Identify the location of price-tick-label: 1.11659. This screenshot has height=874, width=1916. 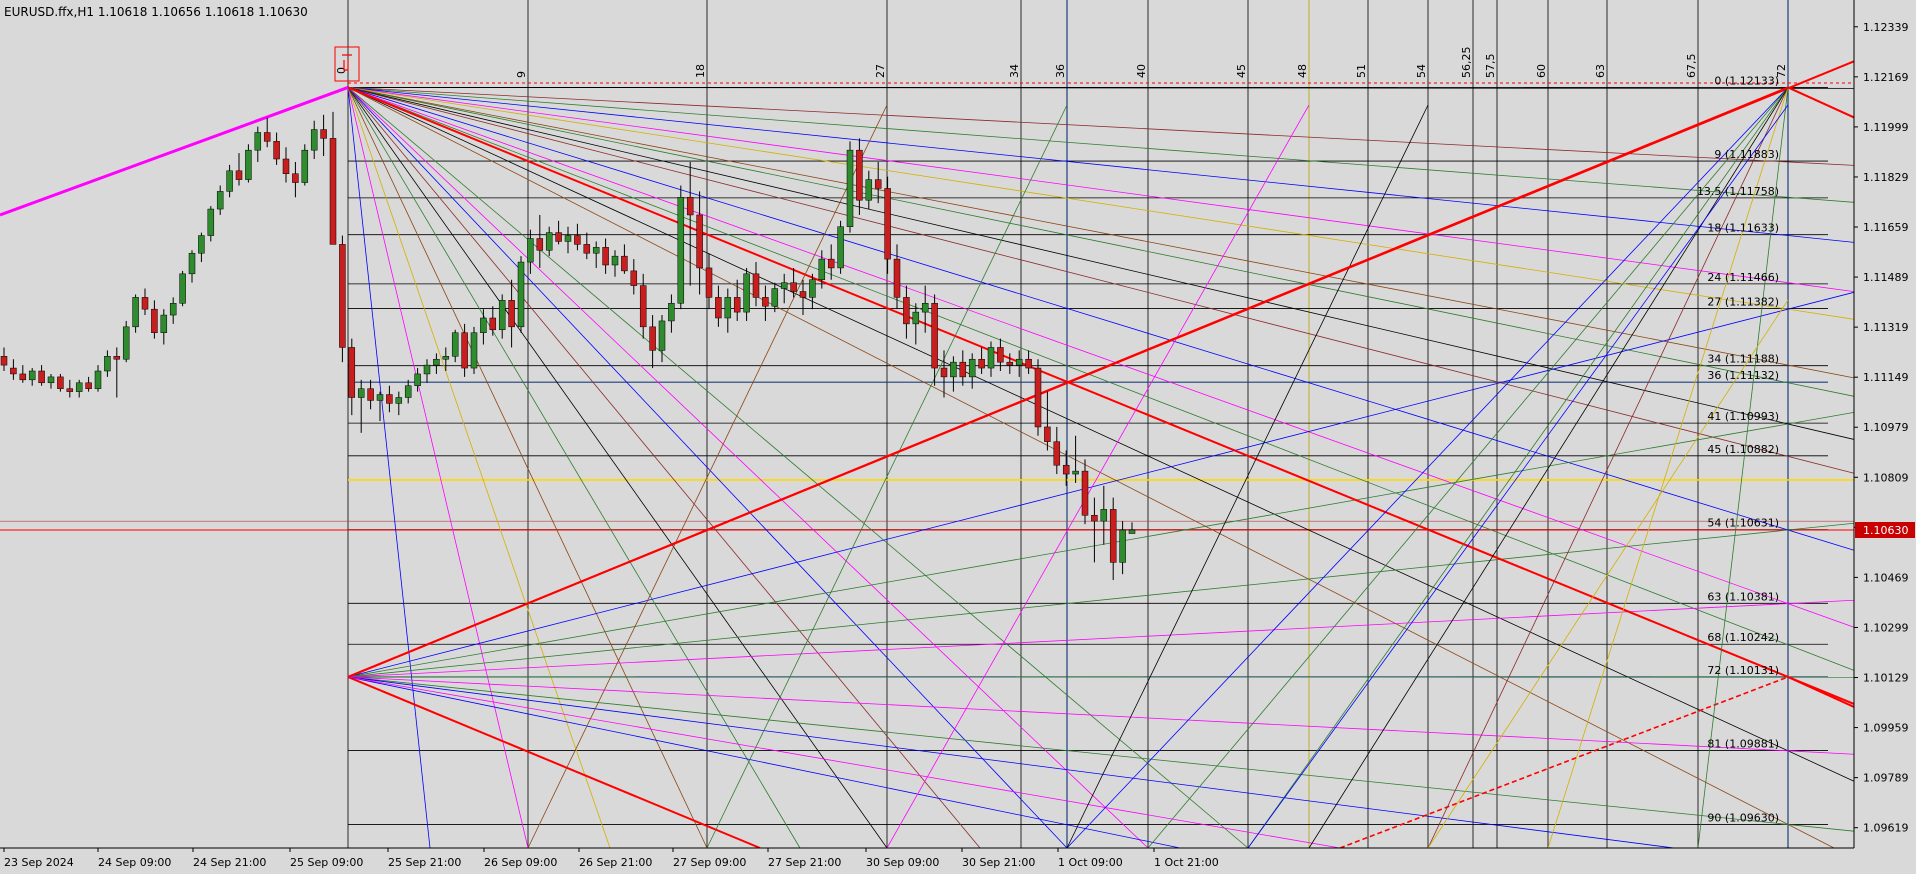
(1886, 227).